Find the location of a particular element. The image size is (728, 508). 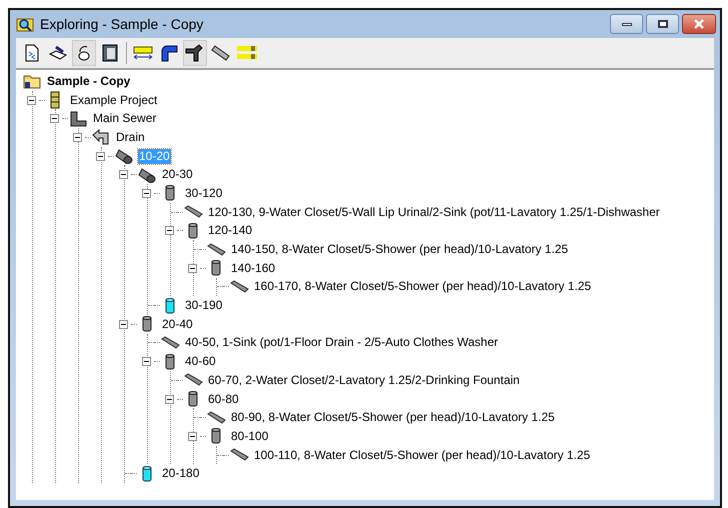

tree-item: 20-40 is located at coordinates (177, 324).